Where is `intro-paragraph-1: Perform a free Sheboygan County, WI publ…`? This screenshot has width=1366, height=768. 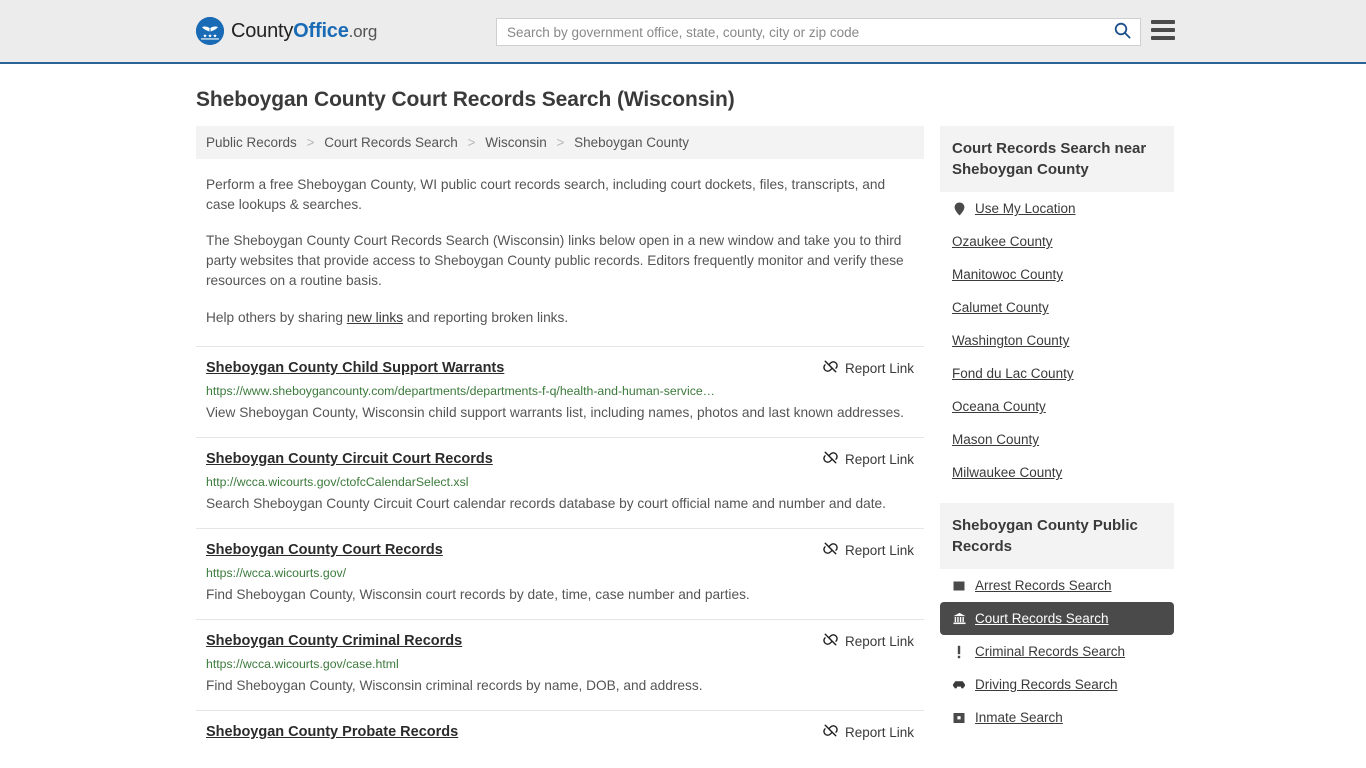 intro-paragraph-1: Perform a free Sheboygan County, WI publ… is located at coordinates (546, 194).